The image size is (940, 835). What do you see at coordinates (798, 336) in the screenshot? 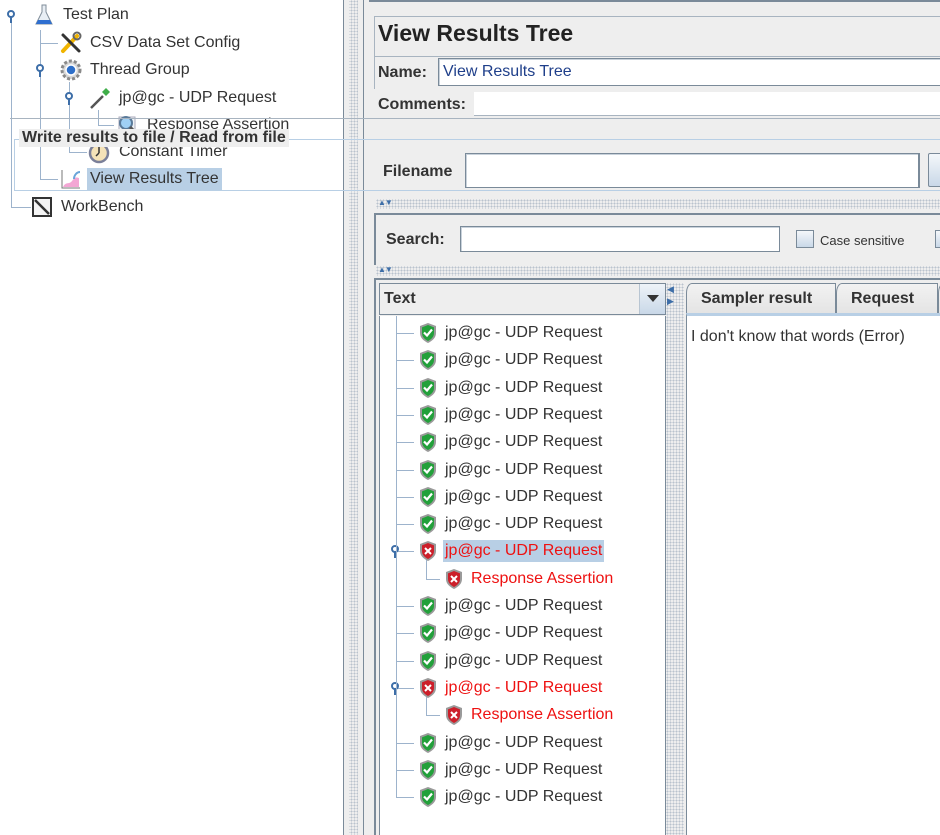
I see `response-text: I don't know that words (Error)` at bounding box center [798, 336].